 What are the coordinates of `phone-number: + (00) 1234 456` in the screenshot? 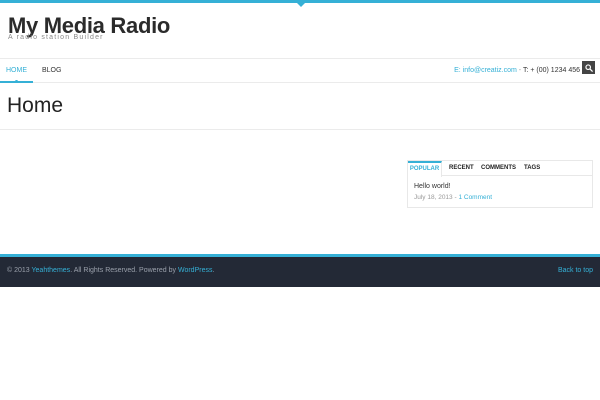 It's located at (555, 70).